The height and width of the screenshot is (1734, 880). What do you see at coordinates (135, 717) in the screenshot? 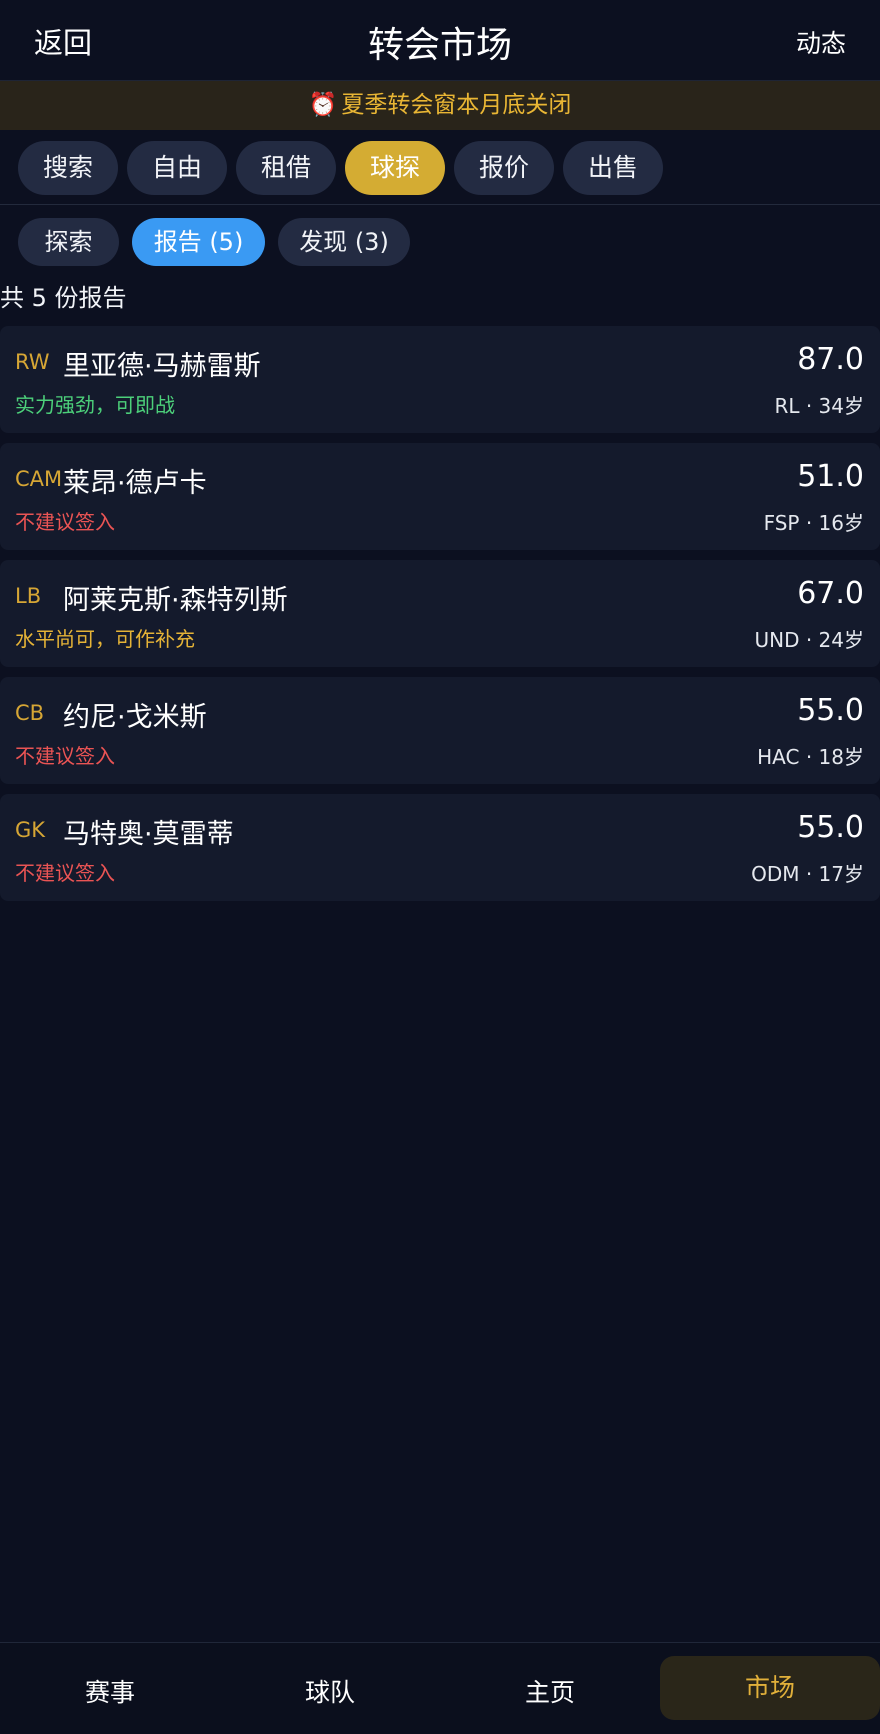
I see `player-name: 约尼·戈米斯` at bounding box center [135, 717].